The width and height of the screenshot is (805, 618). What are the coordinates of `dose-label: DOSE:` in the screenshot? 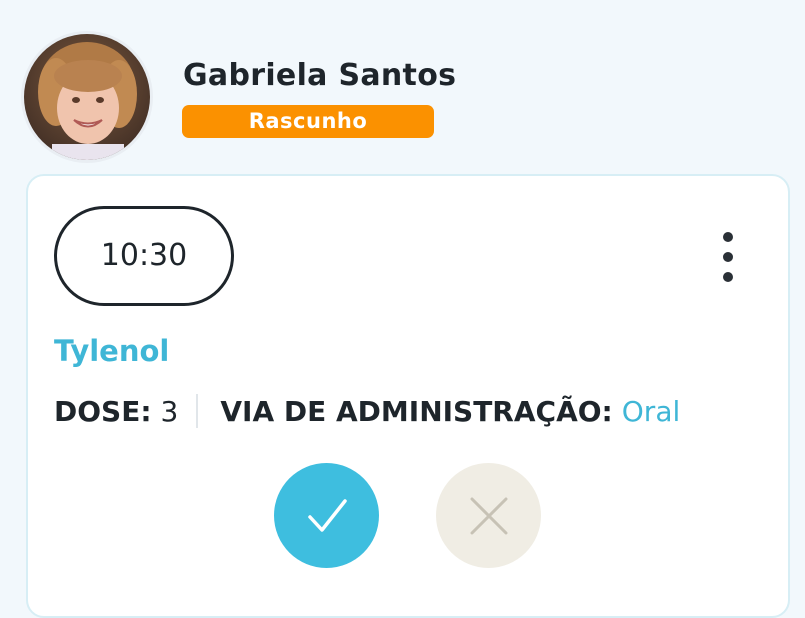 It's located at (103, 411).